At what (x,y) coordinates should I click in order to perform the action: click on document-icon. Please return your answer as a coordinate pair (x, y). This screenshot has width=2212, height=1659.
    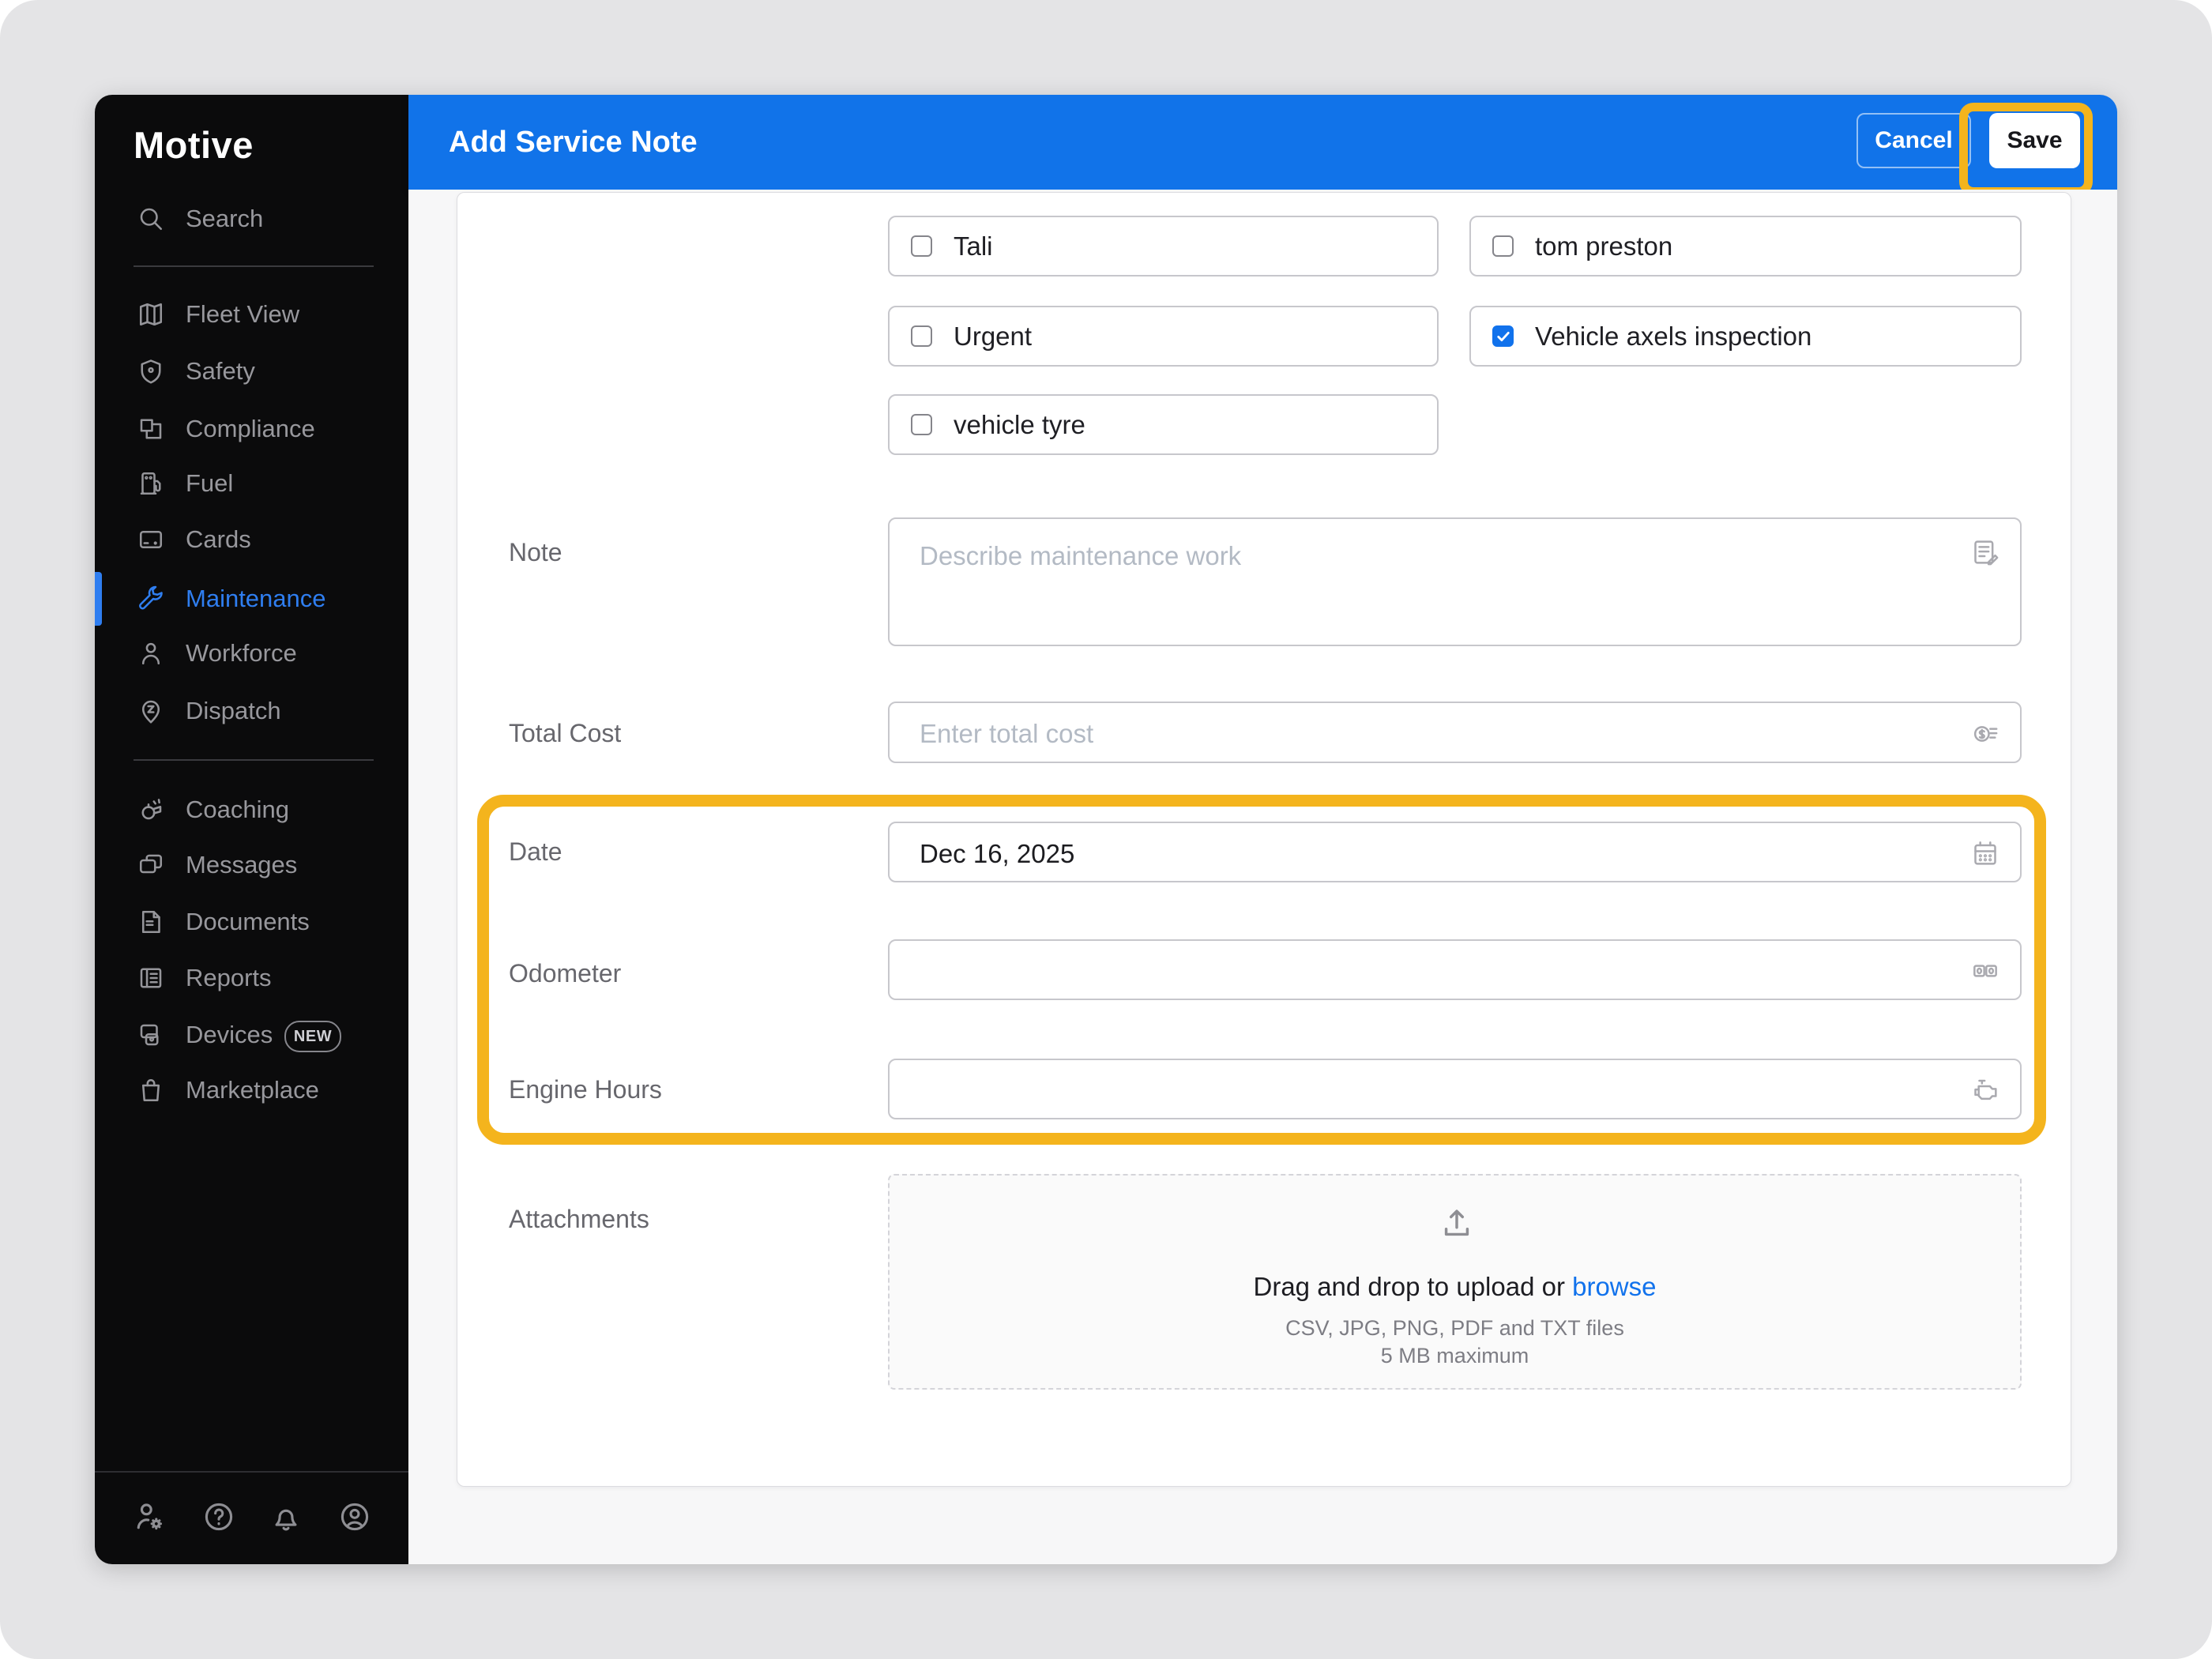
    Looking at the image, I should click on (151, 922).